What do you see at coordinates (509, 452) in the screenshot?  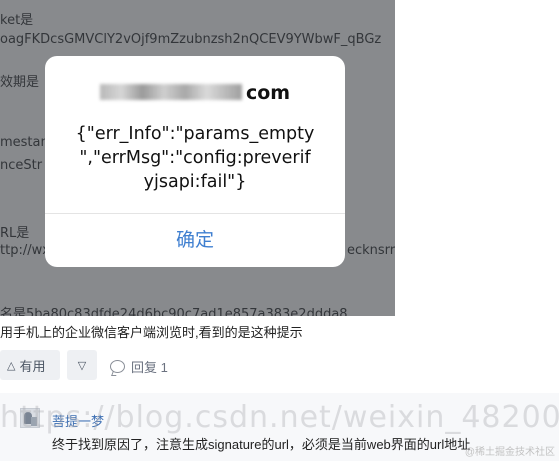 I see `site-watermark: @稀土掘金技术社区` at bounding box center [509, 452].